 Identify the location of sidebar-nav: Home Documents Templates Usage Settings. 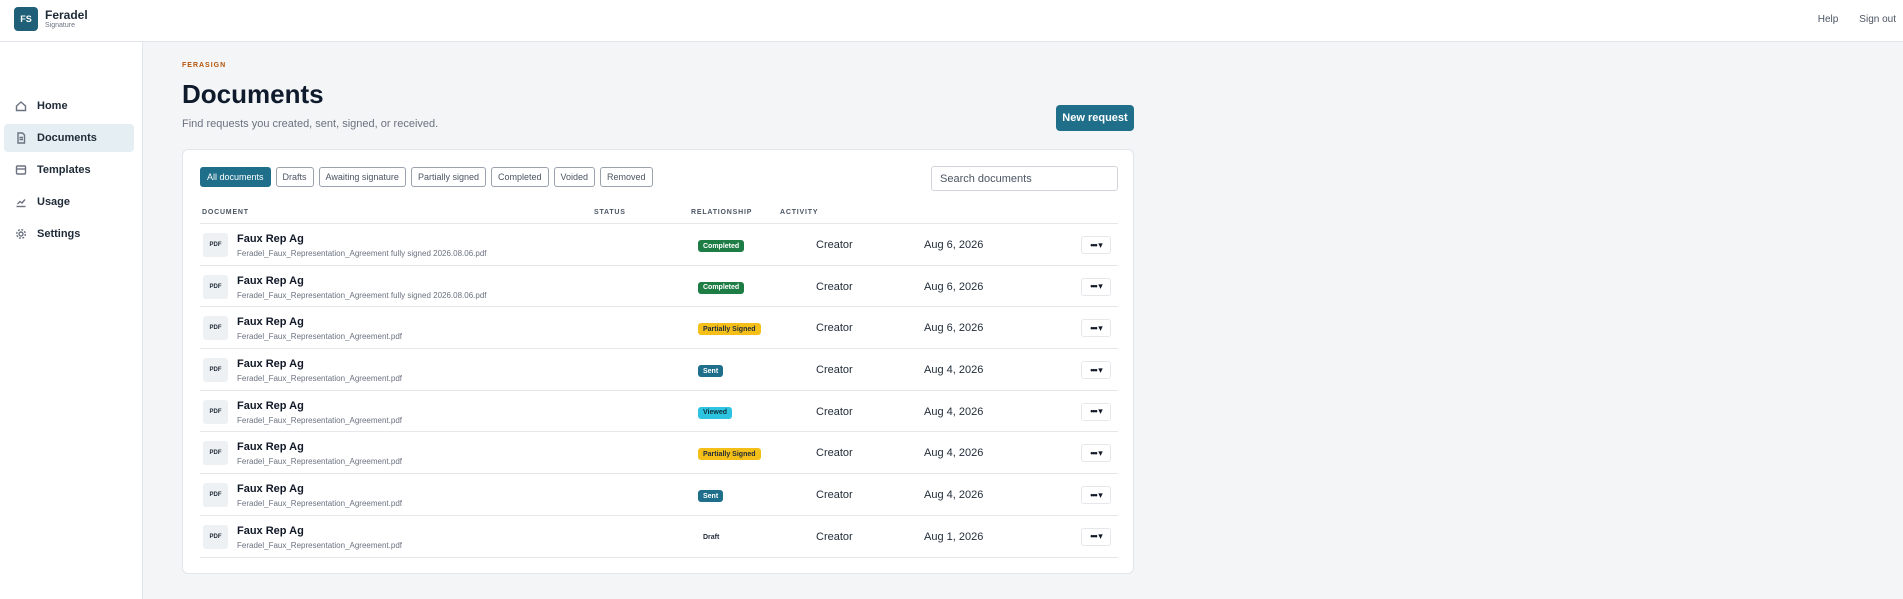
(69, 172).